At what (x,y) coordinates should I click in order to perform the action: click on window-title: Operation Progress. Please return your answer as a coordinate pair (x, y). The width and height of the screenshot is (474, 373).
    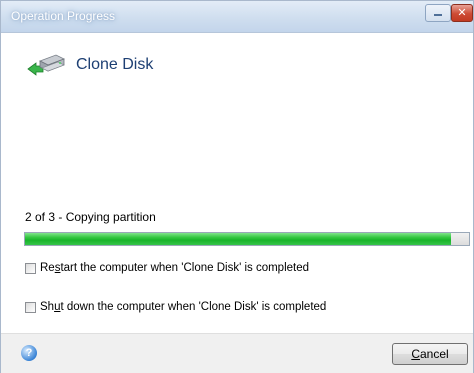
    Looking at the image, I should click on (63, 16).